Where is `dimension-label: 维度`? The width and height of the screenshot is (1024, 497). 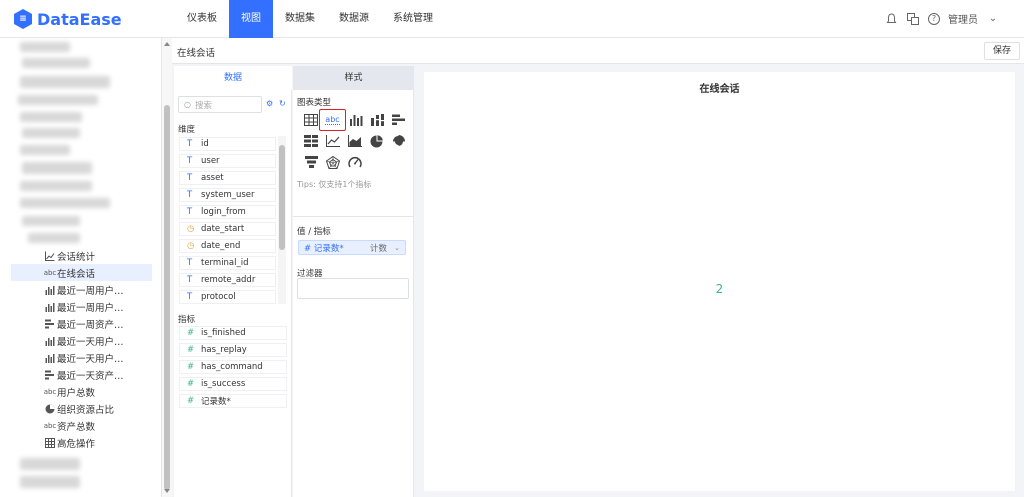 dimension-label: 维度 is located at coordinates (187, 130).